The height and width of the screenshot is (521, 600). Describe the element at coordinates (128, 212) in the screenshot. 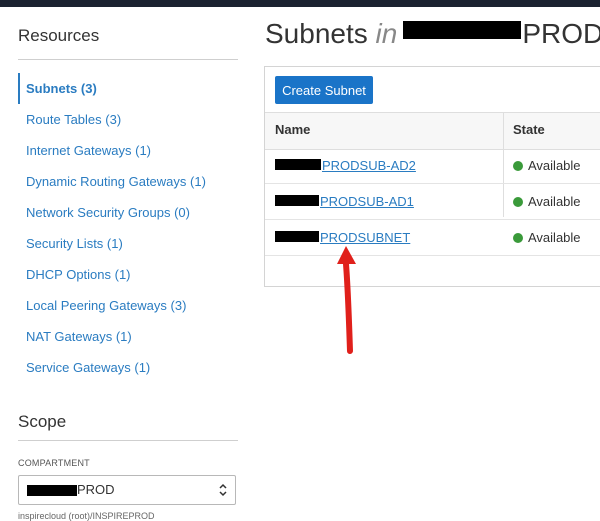

I see `sidebar-item-network-security-groups: Network Security Groups (0)` at that location.